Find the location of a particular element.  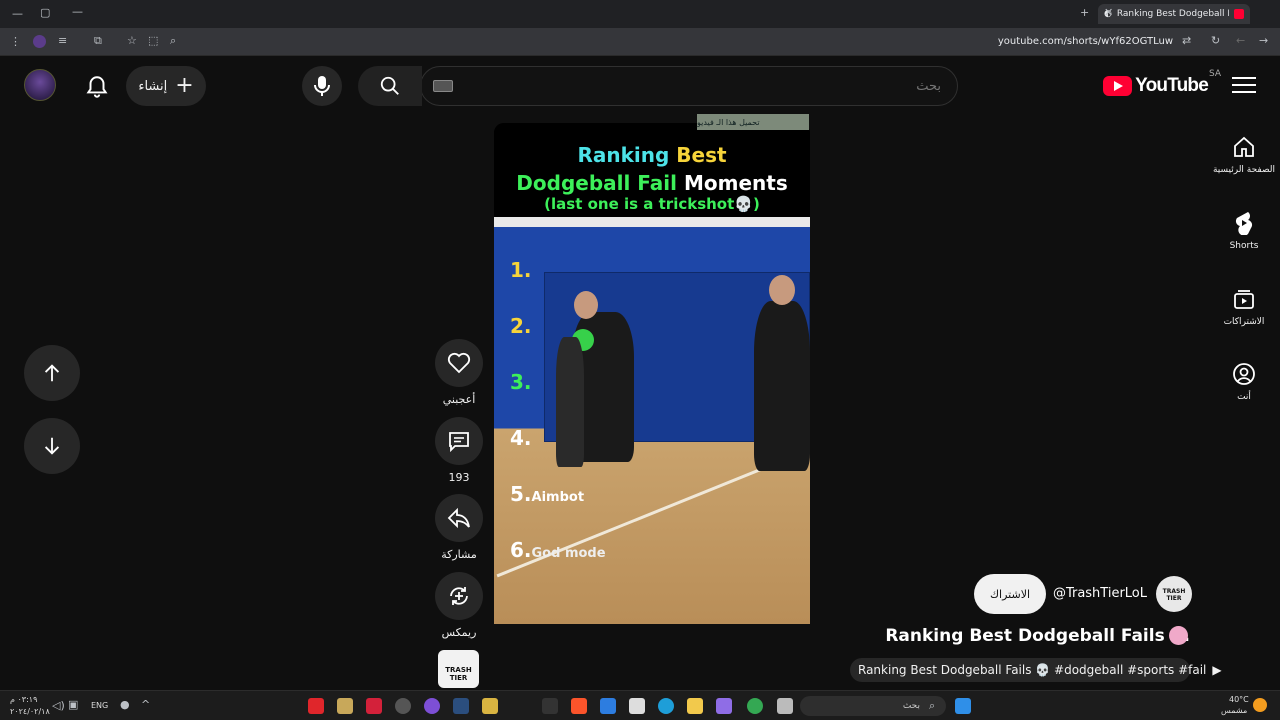

youtube-logo: YouTube SA is located at coordinates (1162, 83).